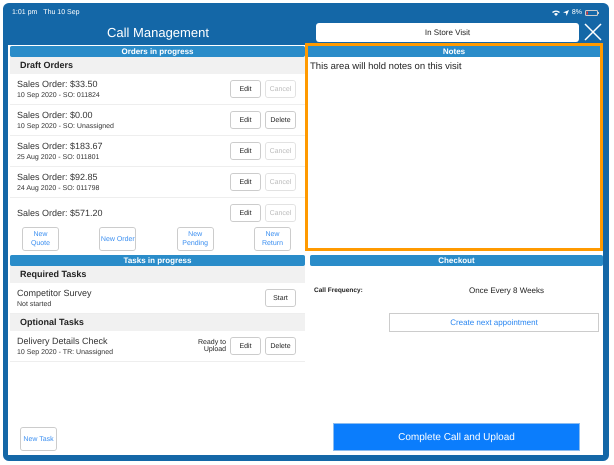 This screenshot has height=465, width=614. I want to click on complete-call-button: Complete Call and Upload, so click(456, 437).